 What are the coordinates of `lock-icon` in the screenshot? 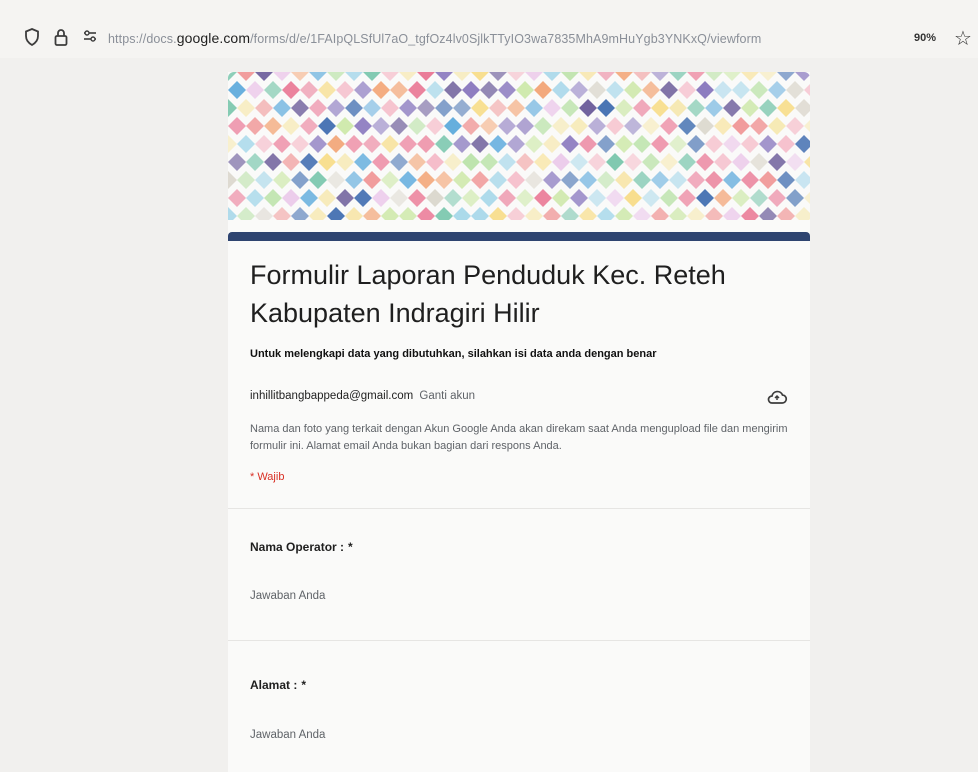 It's located at (61, 39).